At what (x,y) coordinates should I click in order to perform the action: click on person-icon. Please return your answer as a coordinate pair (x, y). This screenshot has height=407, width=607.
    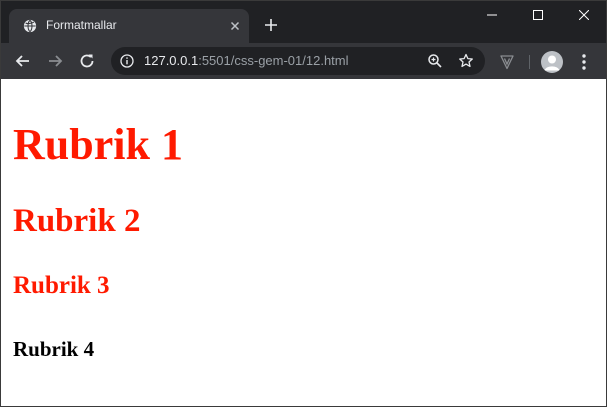
    Looking at the image, I should click on (552, 63).